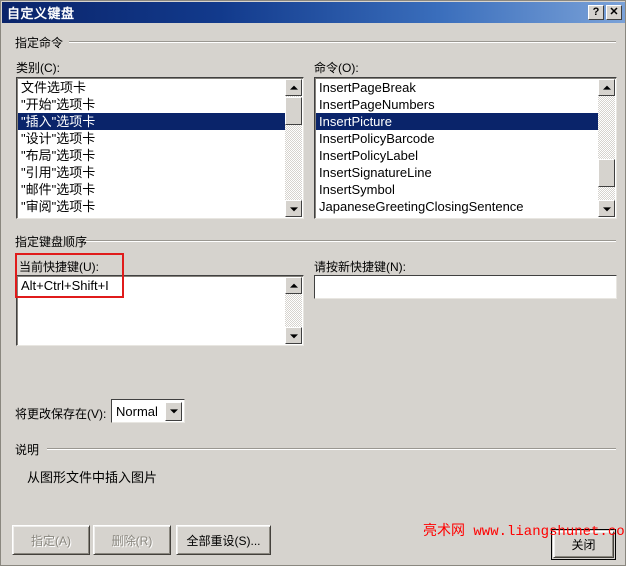 The height and width of the screenshot is (566, 626). I want to click on group-divider-description, so click(331, 449).